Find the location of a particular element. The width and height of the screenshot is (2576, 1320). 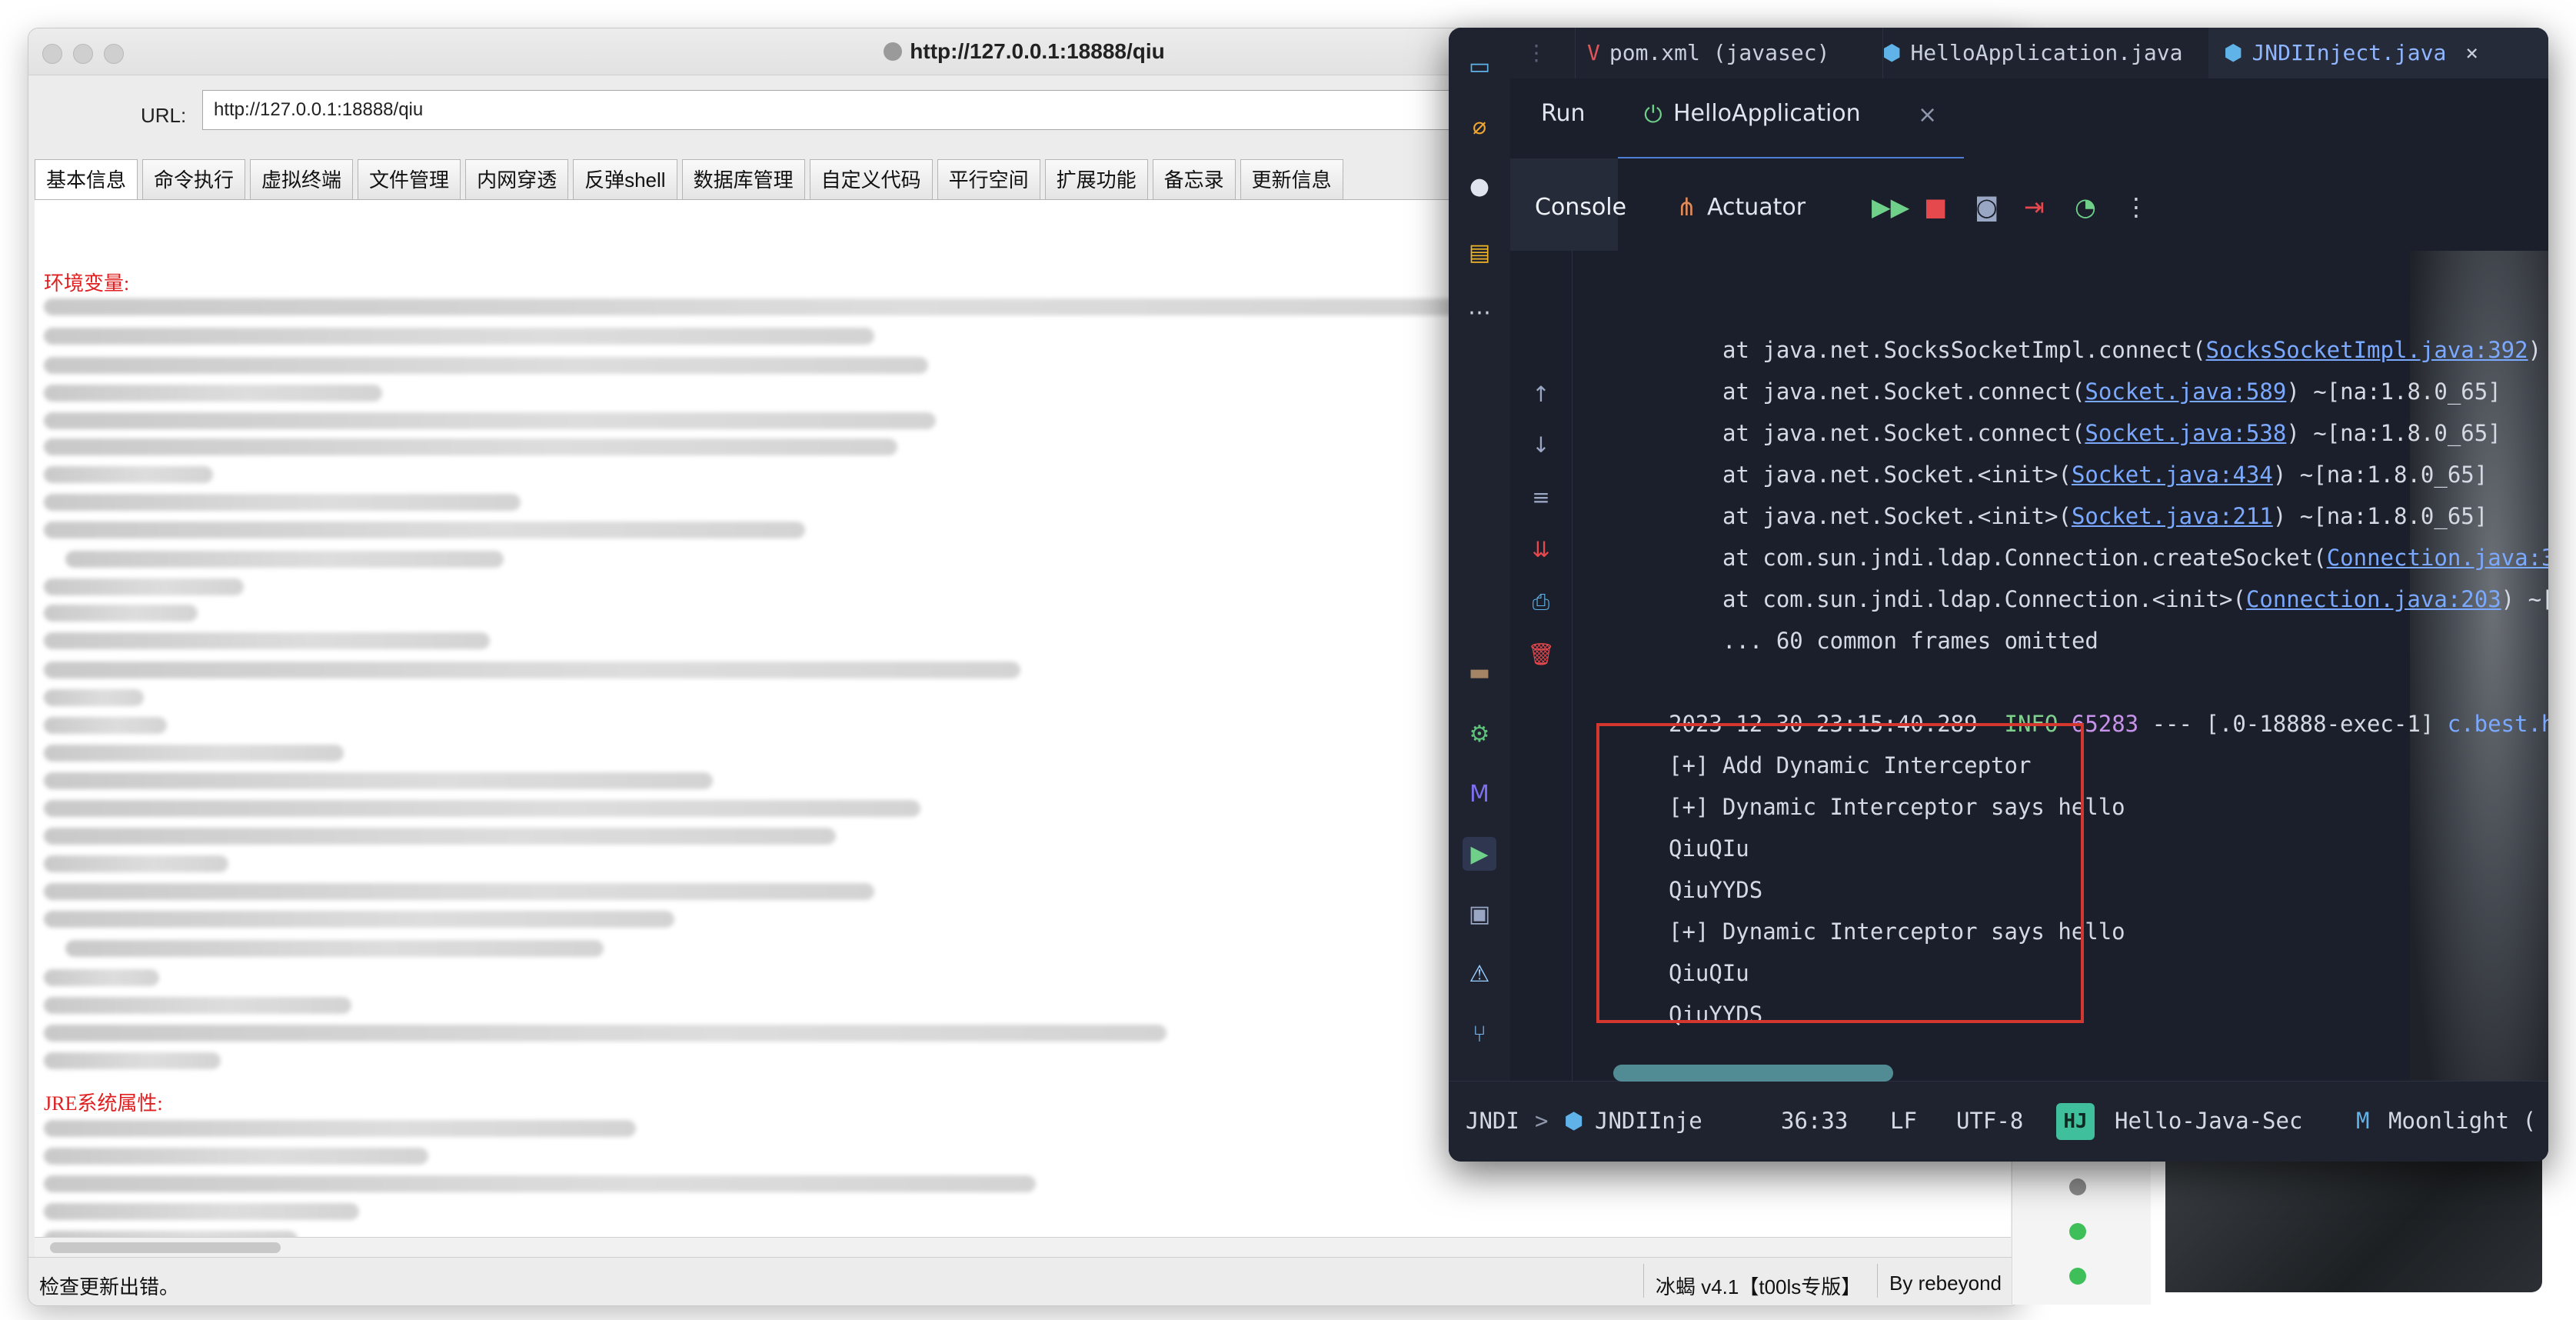

bookmarks-icon: ▬ is located at coordinates (1480, 672).